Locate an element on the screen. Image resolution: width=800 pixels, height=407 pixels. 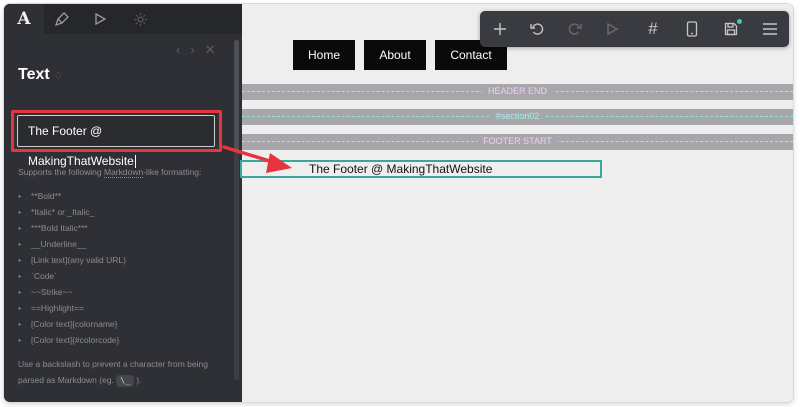
add-button is located at coordinates (500, 29).